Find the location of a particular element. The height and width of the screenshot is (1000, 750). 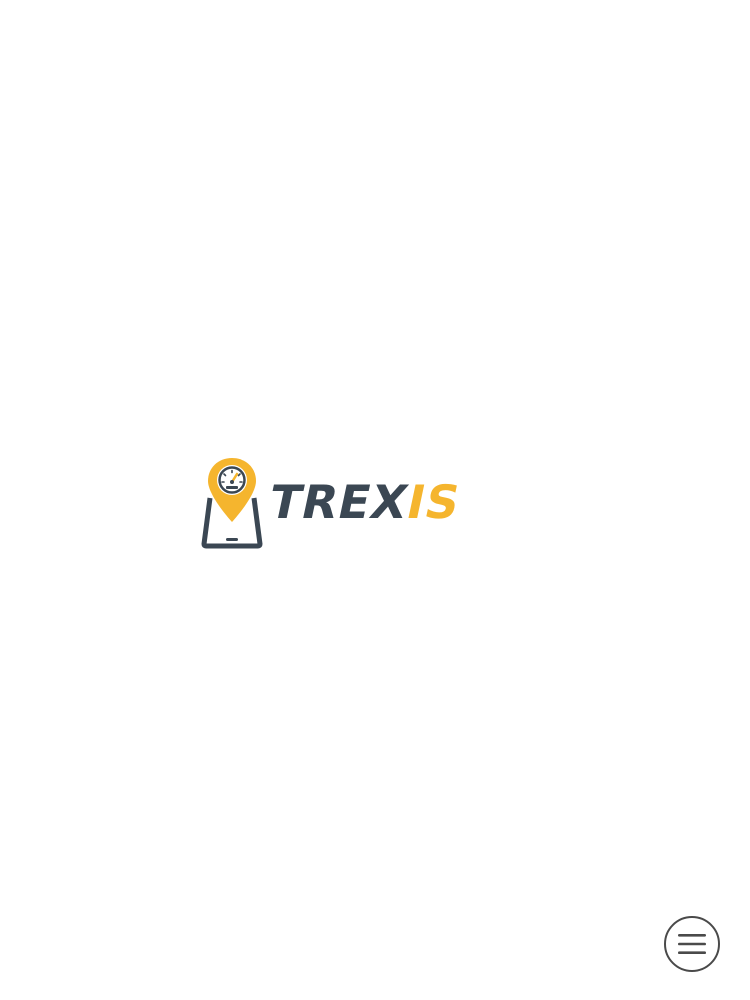

menu-button is located at coordinates (692, 944).